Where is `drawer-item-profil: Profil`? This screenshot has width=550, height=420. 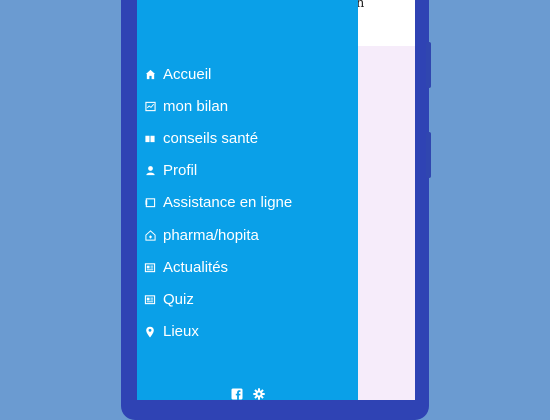 drawer-item-profil: Profil is located at coordinates (247, 171).